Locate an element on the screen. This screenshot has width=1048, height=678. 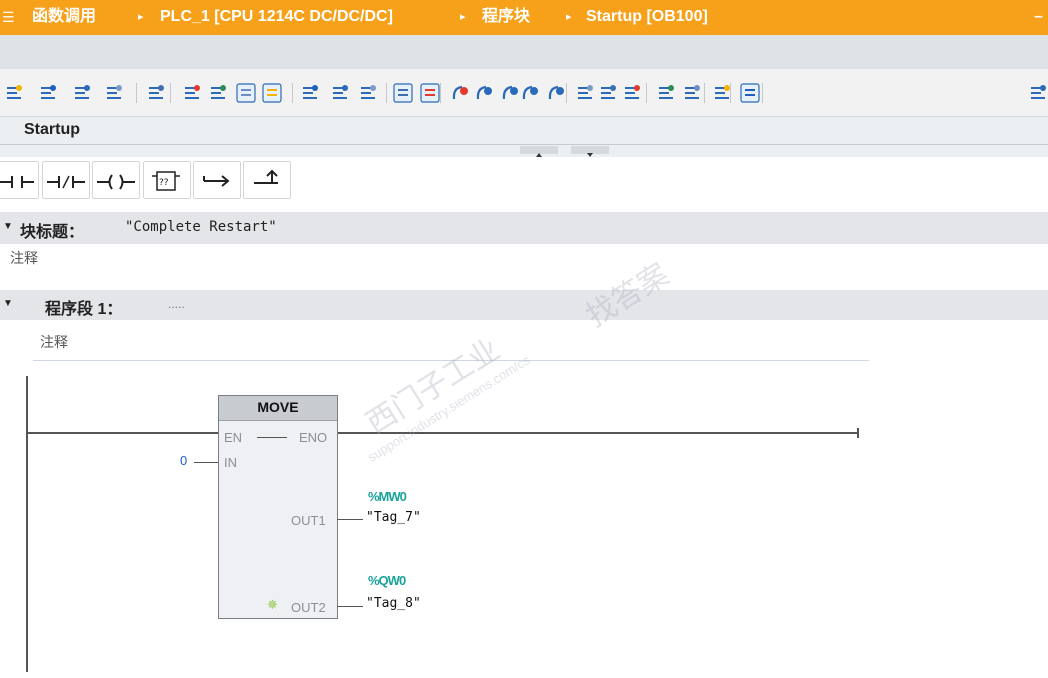
out2-tag: "Tag_8" is located at coordinates (393, 603).